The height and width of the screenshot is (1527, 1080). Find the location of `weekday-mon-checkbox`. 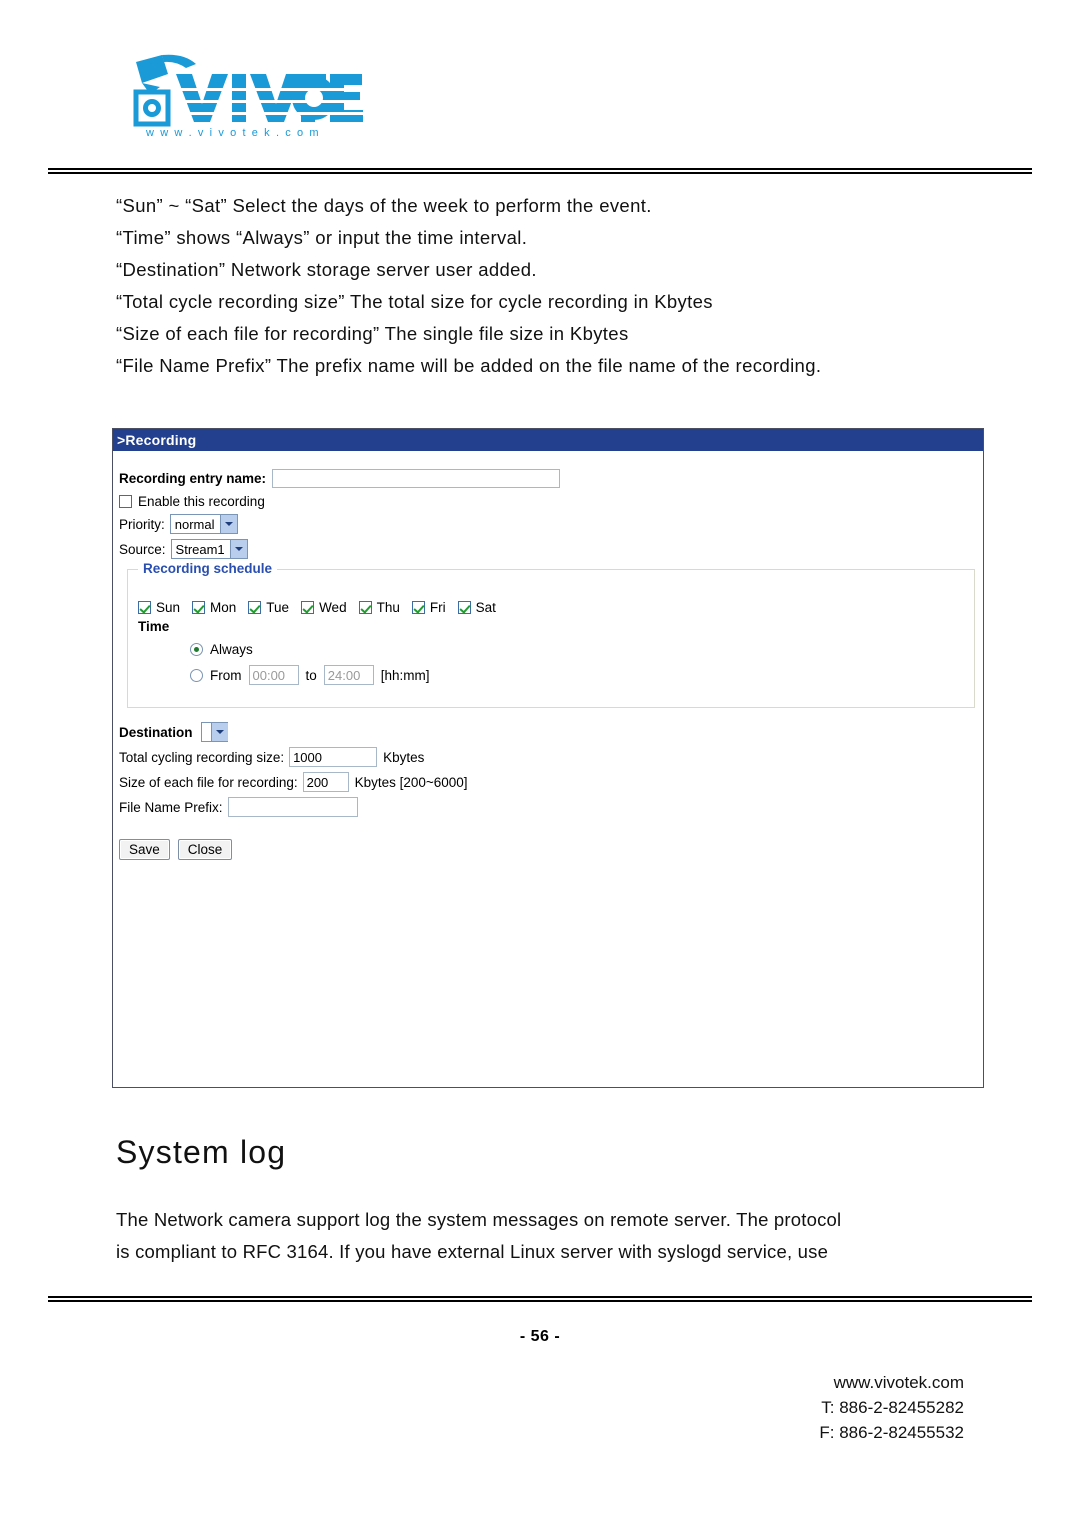

weekday-mon-checkbox is located at coordinates (199, 607).